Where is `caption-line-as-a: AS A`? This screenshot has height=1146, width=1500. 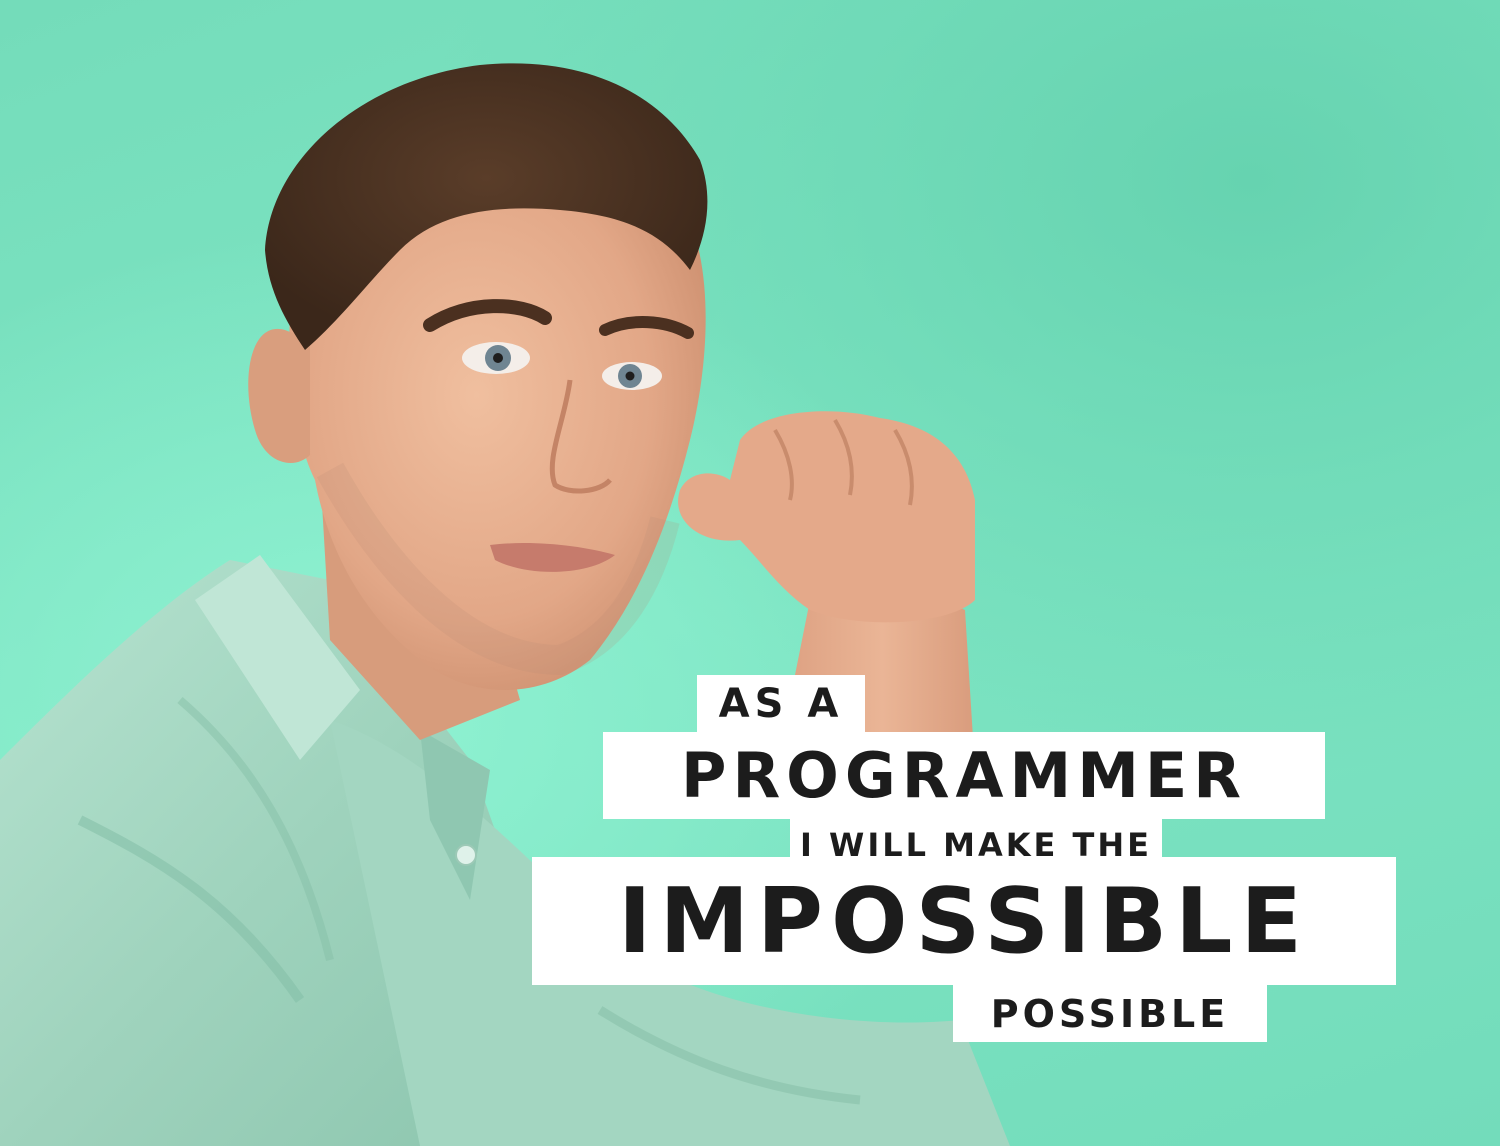 caption-line-as-a: AS A is located at coordinates (781, 703).